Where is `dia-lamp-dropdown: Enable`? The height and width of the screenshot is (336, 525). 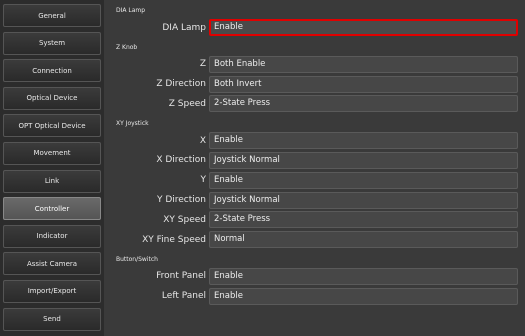 dia-lamp-dropdown: Enable is located at coordinates (363, 27).